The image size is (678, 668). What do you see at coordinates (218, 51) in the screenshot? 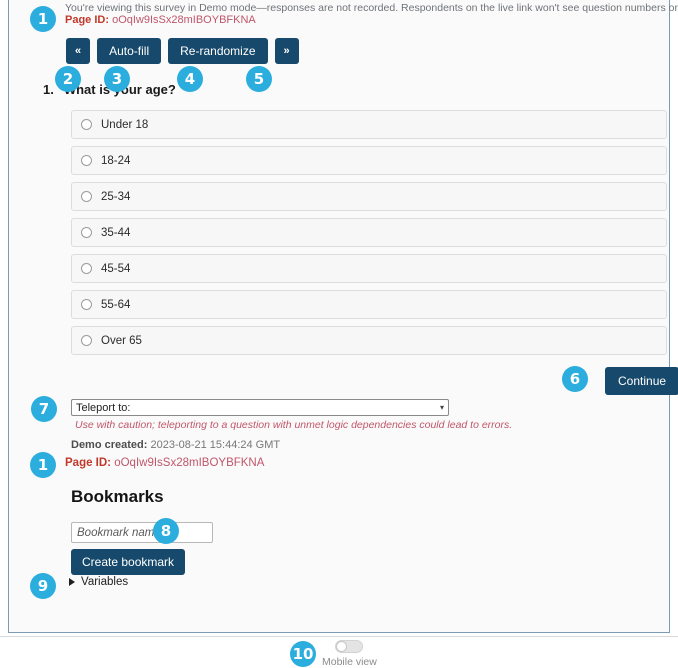
I see `re-randomize-button: Re-randomize` at bounding box center [218, 51].